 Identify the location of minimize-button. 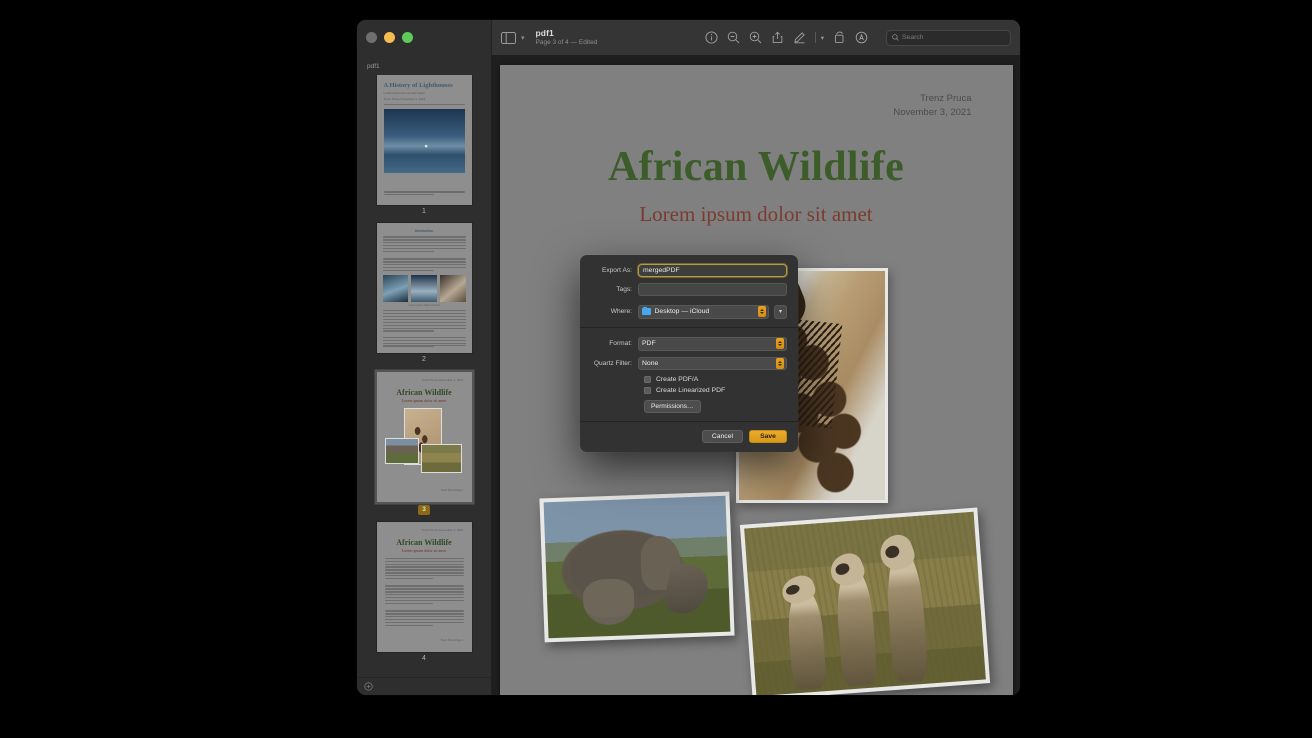
(389, 37).